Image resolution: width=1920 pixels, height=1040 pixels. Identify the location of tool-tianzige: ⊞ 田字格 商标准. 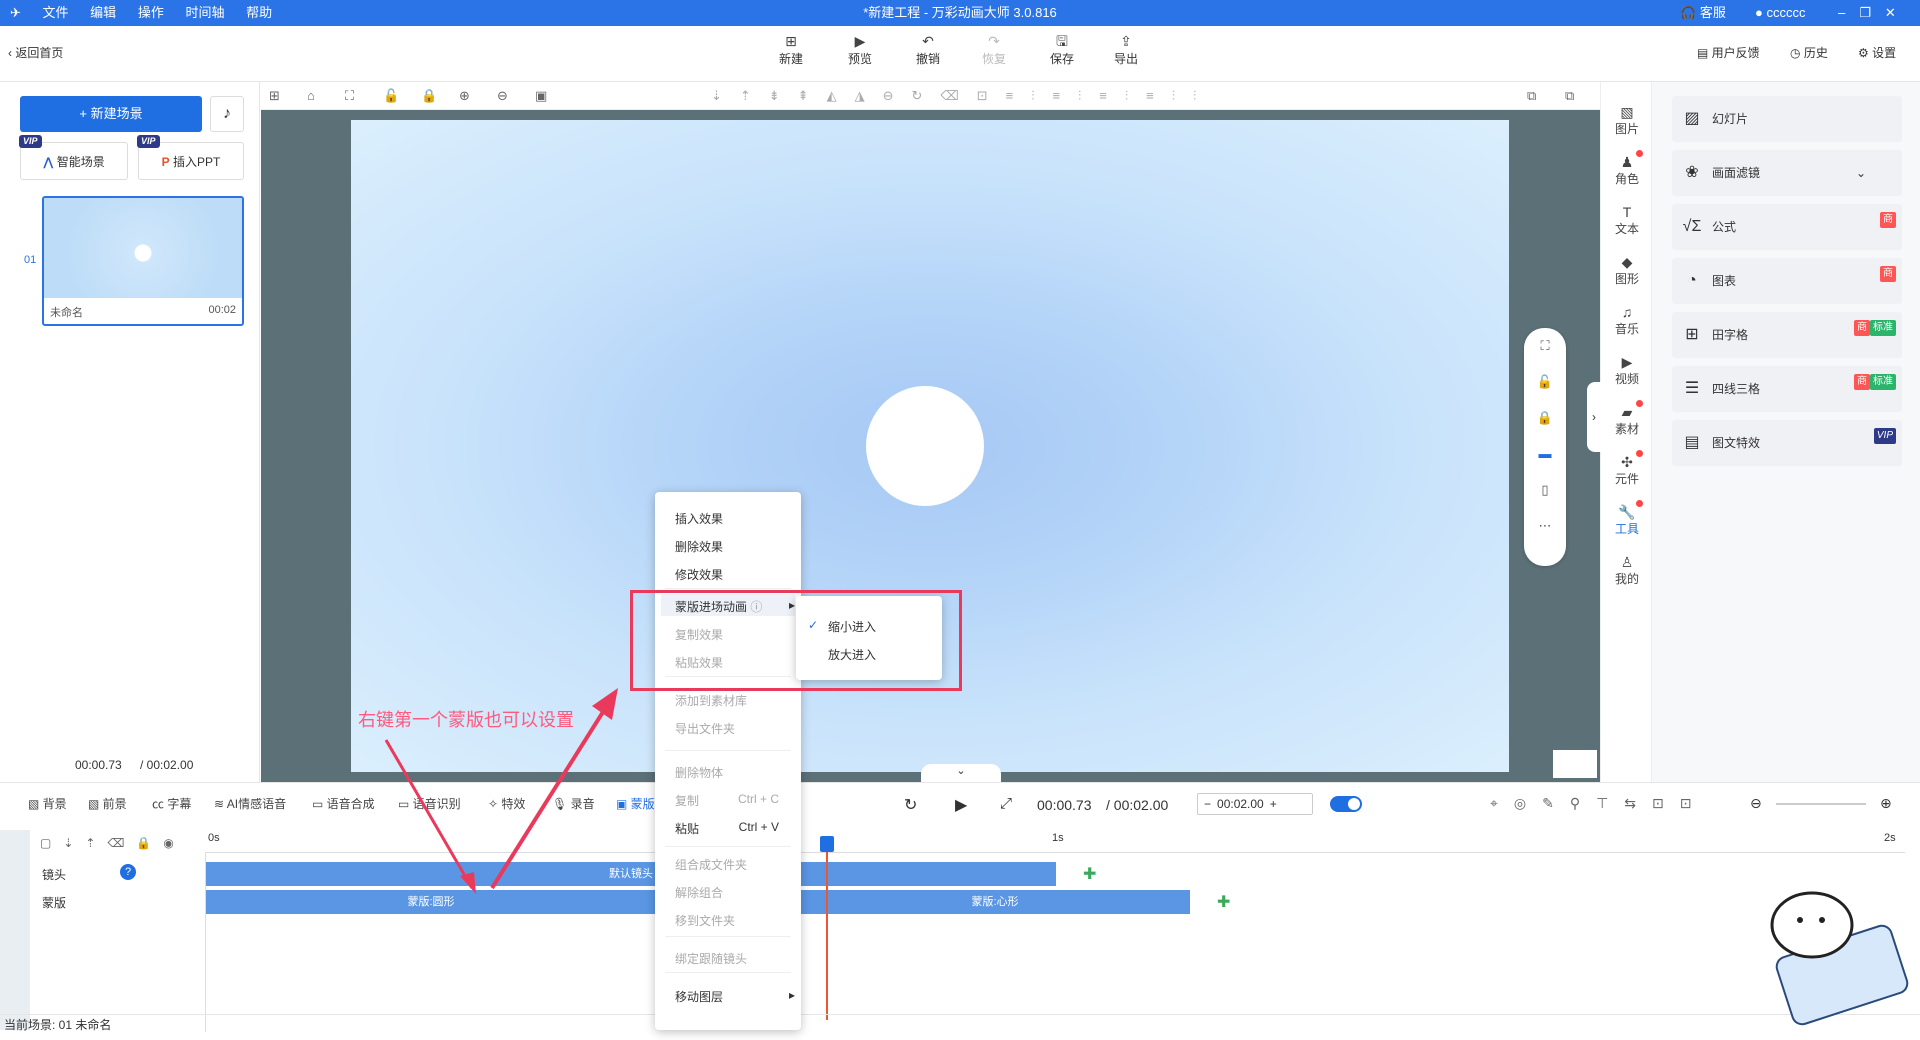
(1787, 335).